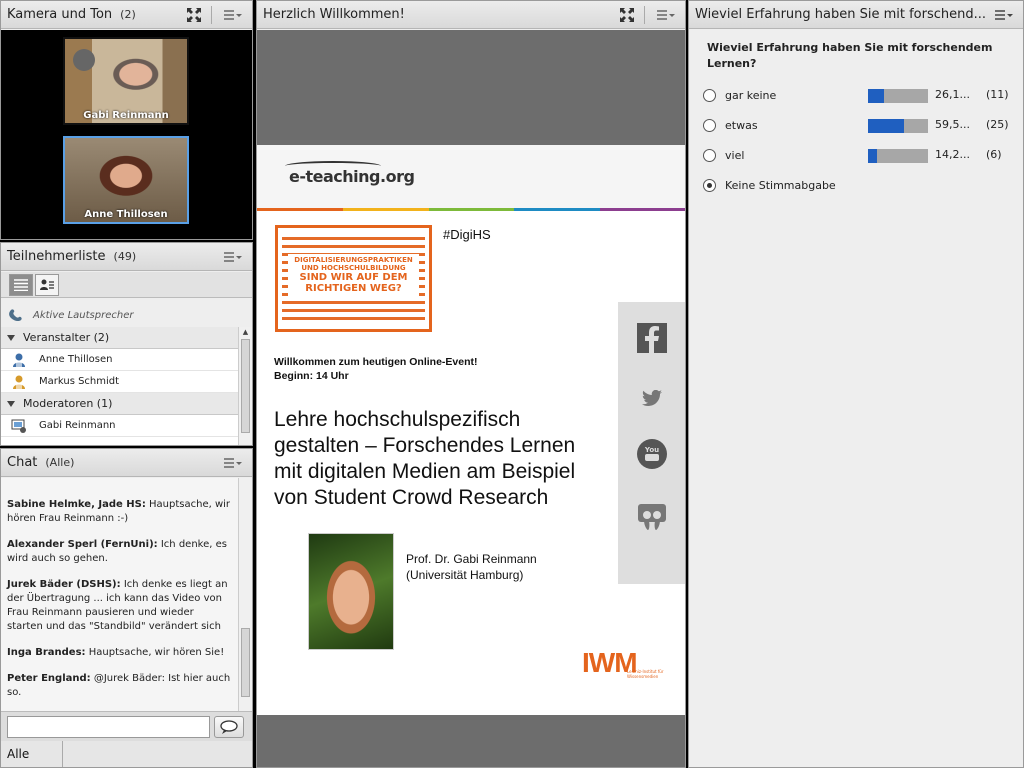  Describe the element at coordinates (425, 445) in the screenshot. I see `title-line: gestalten – Forschendes Lernen` at that location.